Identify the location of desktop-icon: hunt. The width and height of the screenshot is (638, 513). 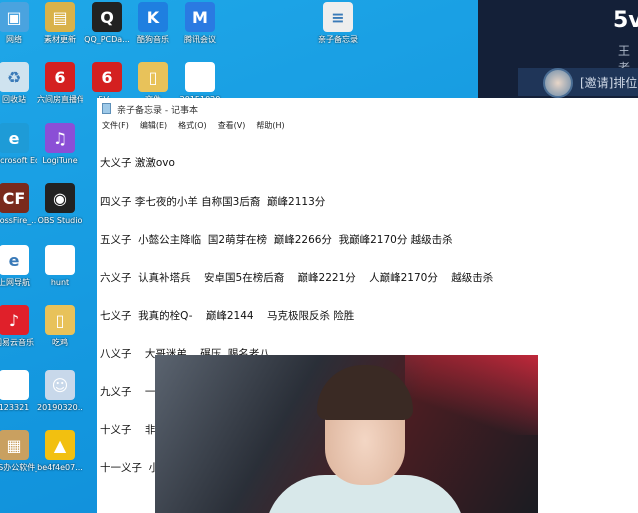
(60, 266).